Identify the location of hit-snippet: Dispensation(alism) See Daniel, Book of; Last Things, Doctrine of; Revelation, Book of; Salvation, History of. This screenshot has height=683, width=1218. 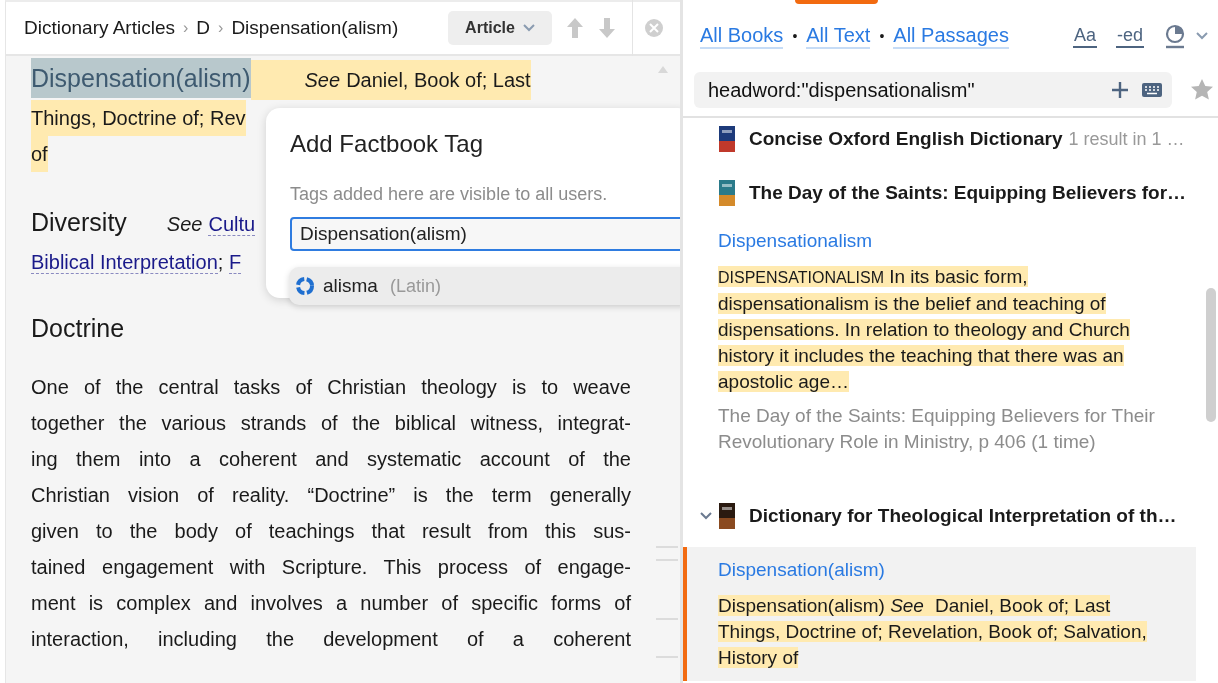
(933, 632).